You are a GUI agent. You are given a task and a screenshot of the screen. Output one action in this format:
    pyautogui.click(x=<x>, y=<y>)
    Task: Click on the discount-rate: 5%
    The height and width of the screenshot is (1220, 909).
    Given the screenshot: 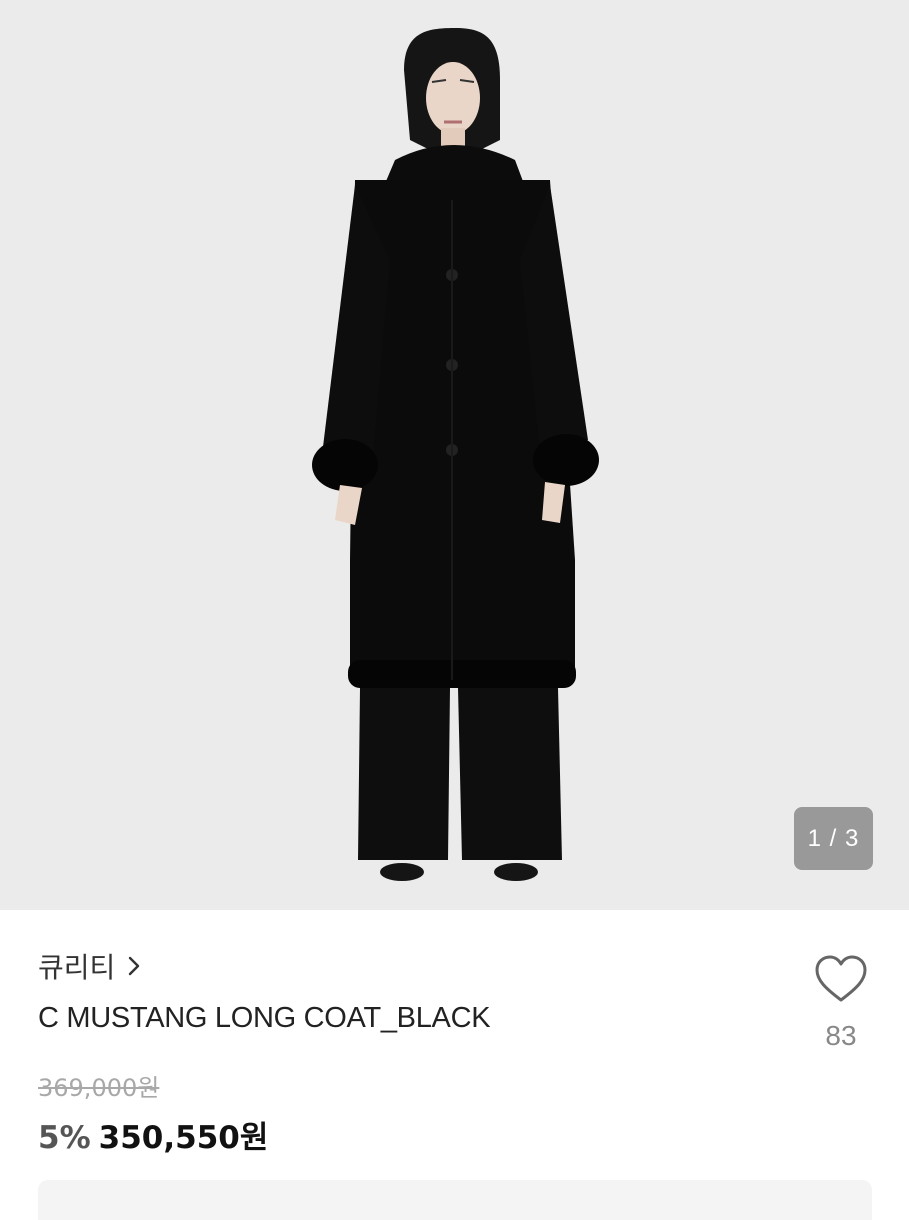 What is the action you would take?
    pyautogui.click(x=64, y=1138)
    